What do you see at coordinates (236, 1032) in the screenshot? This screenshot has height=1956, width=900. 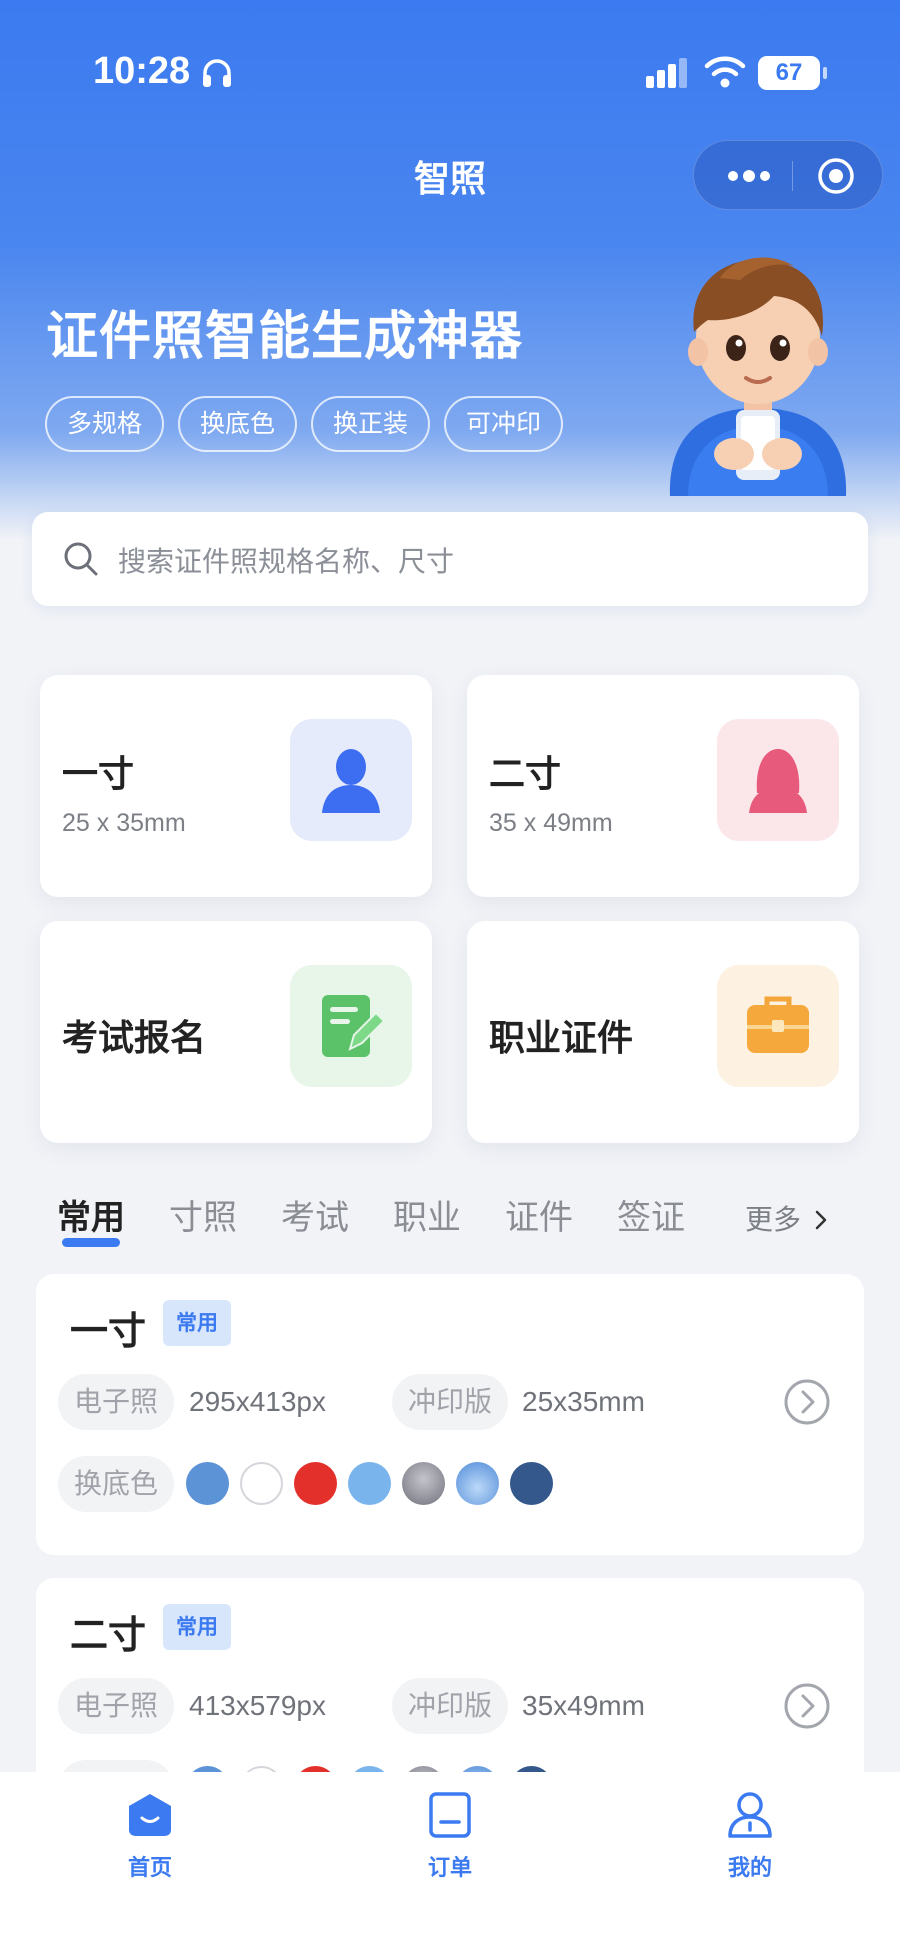 I see `feature-card-exam: 考试报名` at bounding box center [236, 1032].